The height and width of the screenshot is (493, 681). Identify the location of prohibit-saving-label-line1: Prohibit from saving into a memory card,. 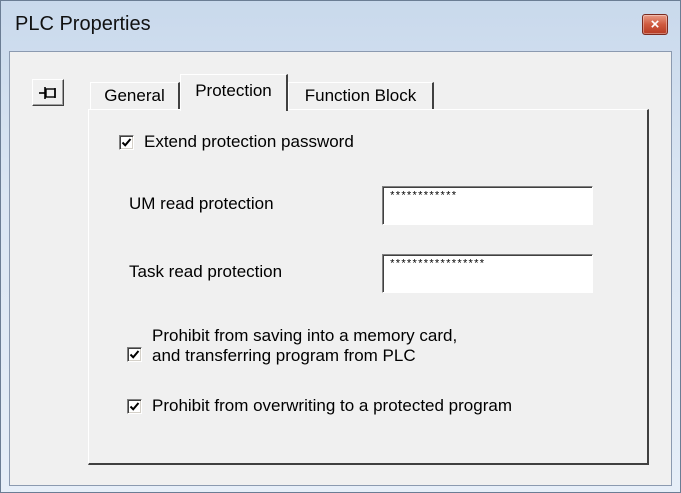
(305, 335).